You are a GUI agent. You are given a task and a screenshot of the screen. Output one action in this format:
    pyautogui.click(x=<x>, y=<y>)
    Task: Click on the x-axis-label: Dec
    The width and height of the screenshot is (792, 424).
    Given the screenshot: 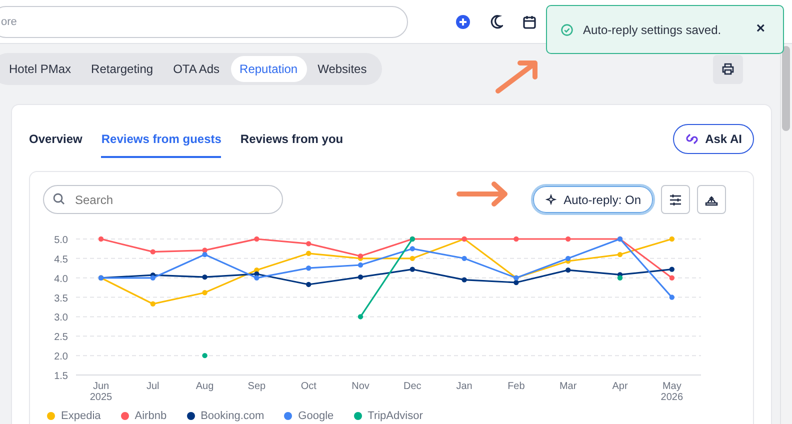 What is the action you would take?
    pyautogui.click(x=413, y=386)
    